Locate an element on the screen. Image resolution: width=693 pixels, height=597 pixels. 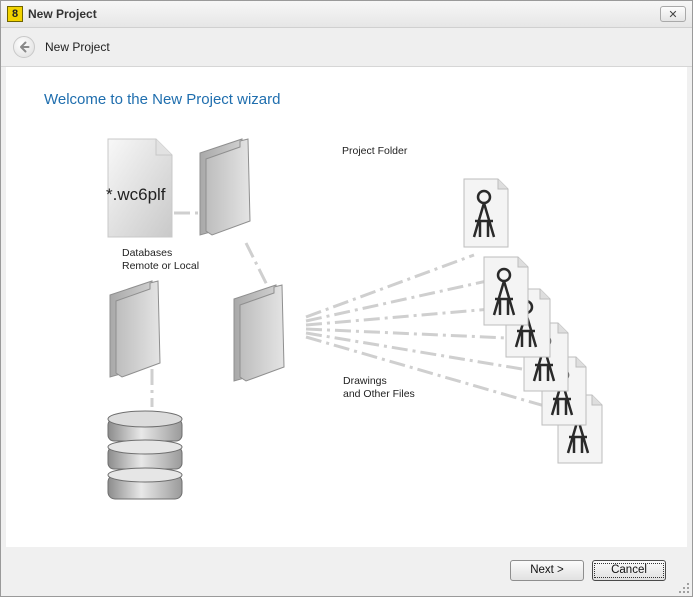
close-button: ✕ is located at coordinates (673, 14).